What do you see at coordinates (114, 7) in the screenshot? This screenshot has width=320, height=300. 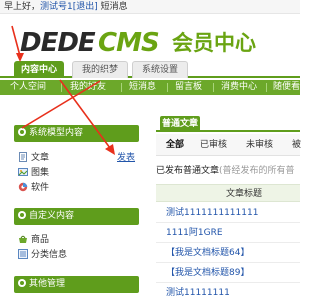 I see `messages-link: 短消息` at bounding box center [114, 7].